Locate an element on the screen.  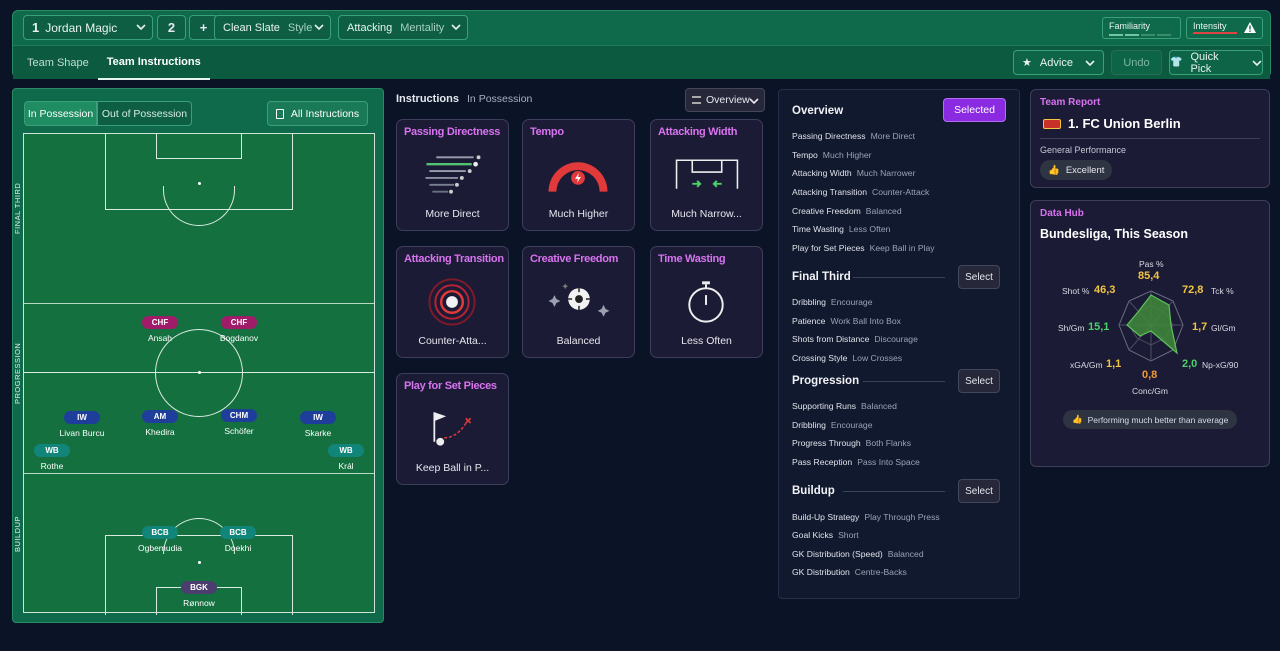
mentality-value: Attacking is located at coordinates (370, 27).